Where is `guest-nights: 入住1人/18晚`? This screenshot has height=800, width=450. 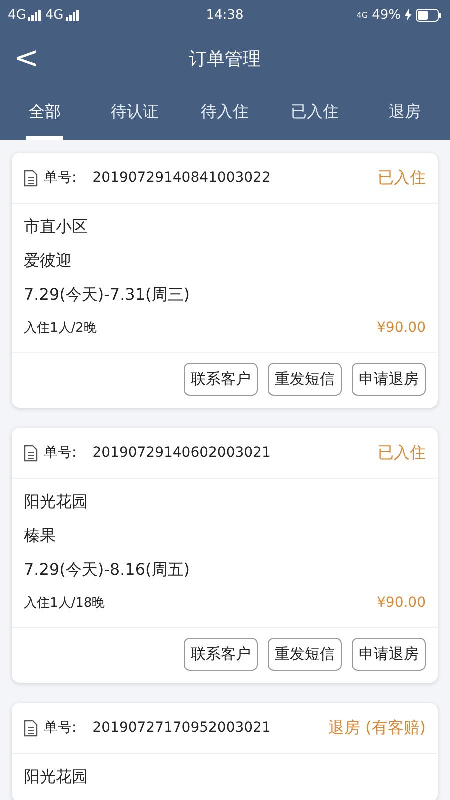 guest-nights: 入住1人/18晚 is located at coordinates (65, 603).